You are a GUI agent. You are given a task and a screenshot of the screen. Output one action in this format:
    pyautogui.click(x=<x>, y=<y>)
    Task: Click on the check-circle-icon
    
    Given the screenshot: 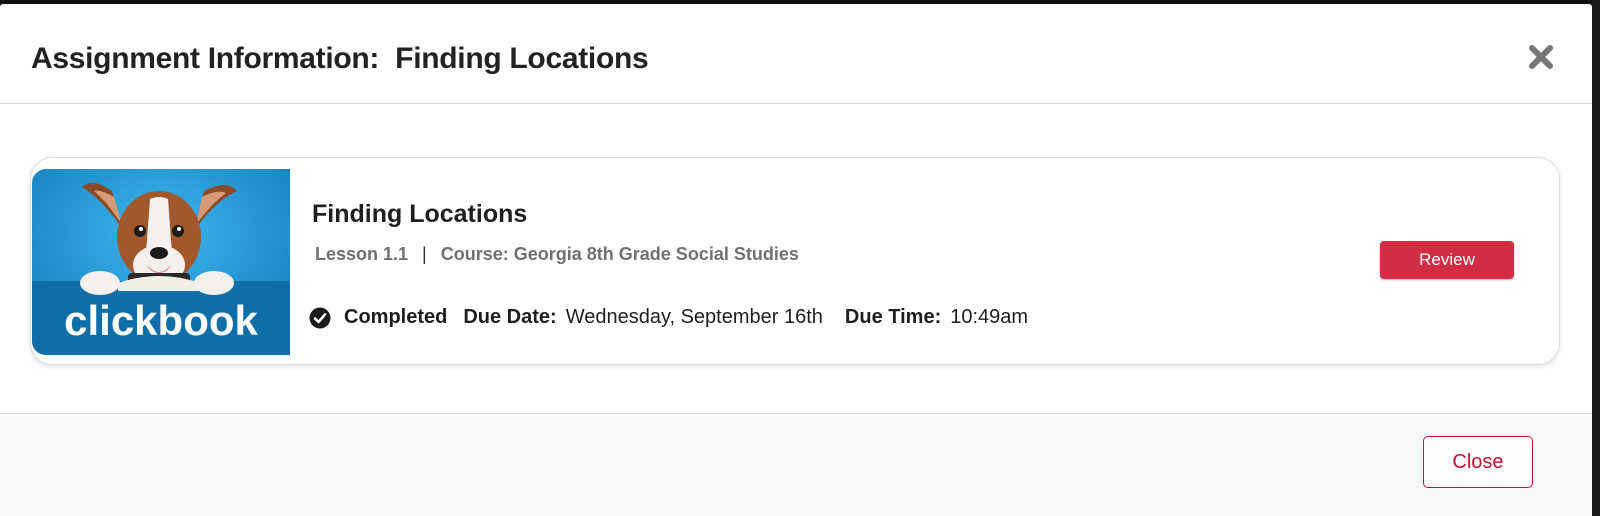 What is the action you would take?
    pyautogui.click(x=320, y=317)
    